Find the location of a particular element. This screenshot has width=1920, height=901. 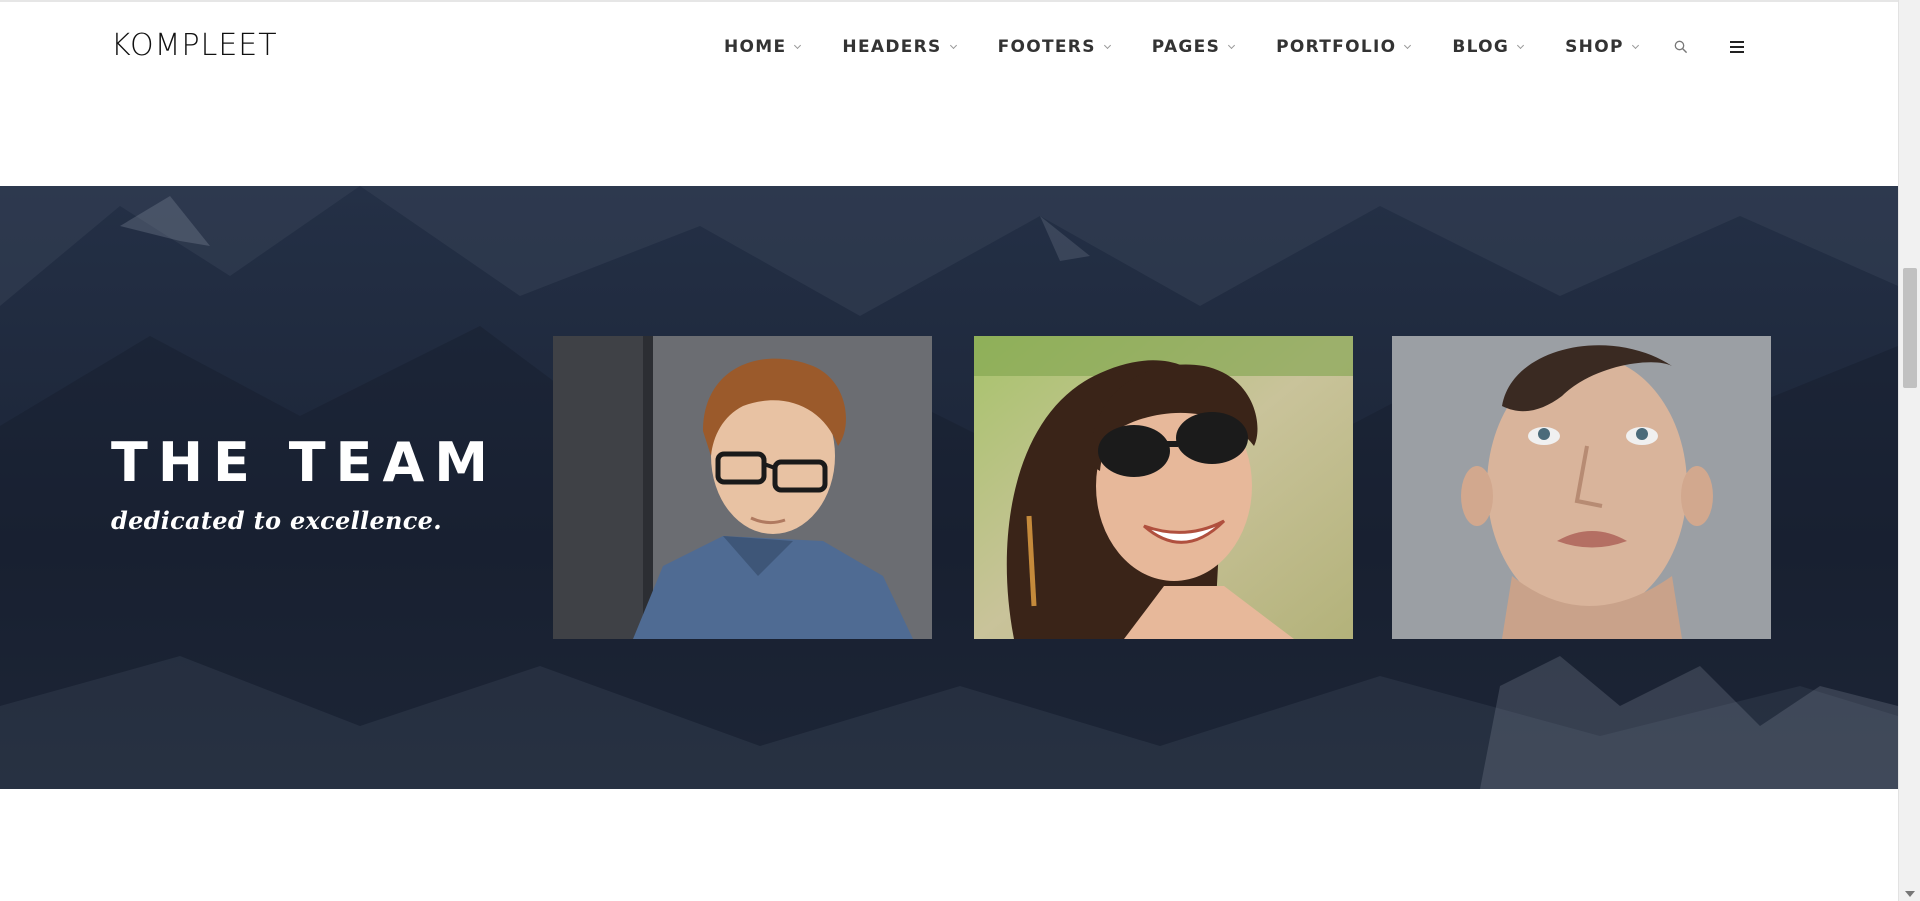

nav-item-pages: PAGES is located at coordinates (1193, 47).